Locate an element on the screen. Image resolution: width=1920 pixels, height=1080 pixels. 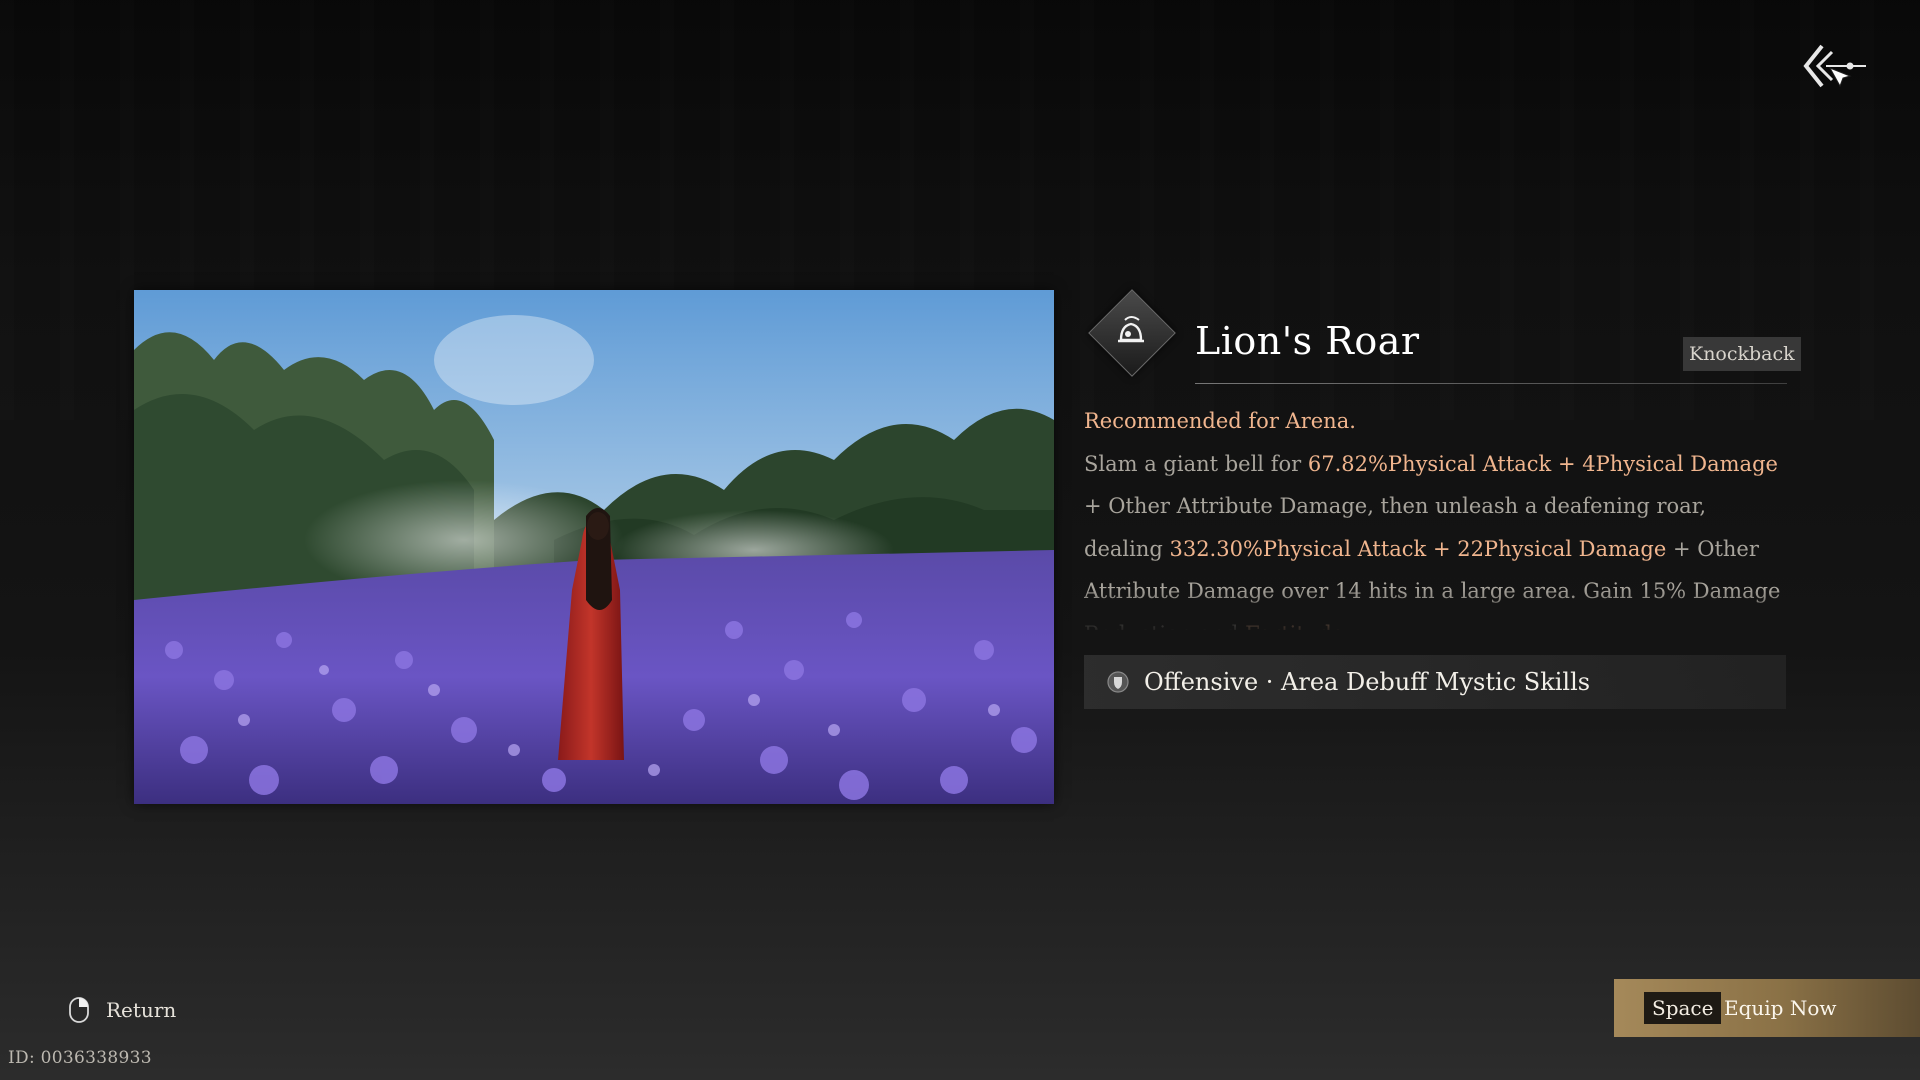
equip-now-label: Equip Now is located at coordinates (1780, 1008).